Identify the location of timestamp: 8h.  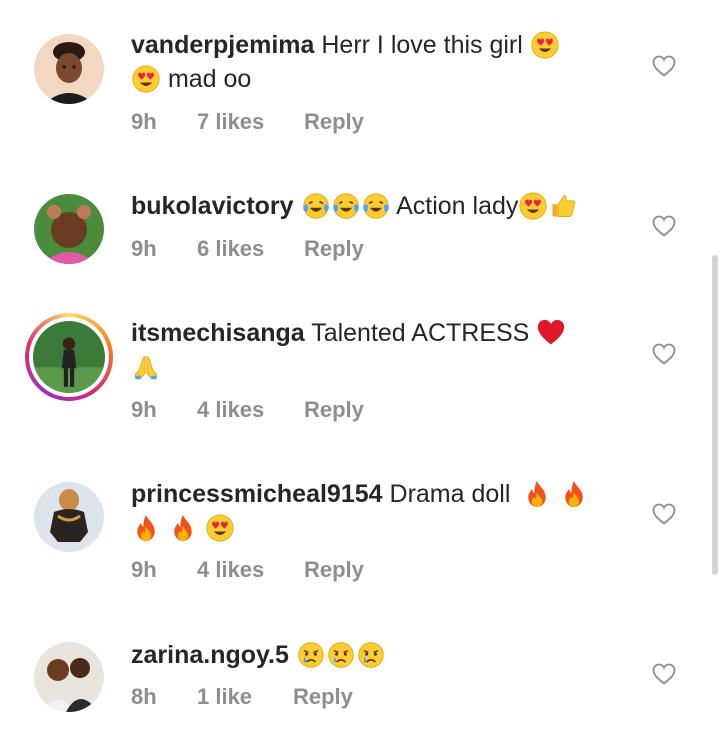
(144, 696).